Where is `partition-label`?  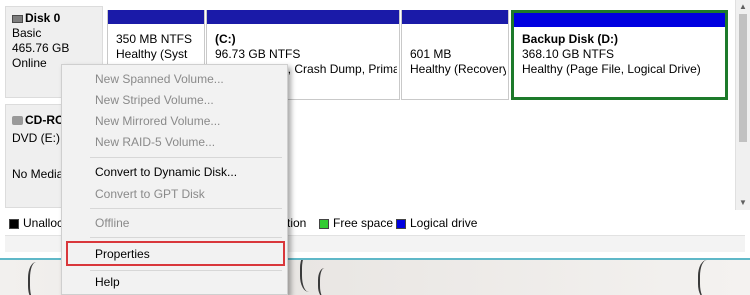 partition-label is located at coordinates (458, 39).